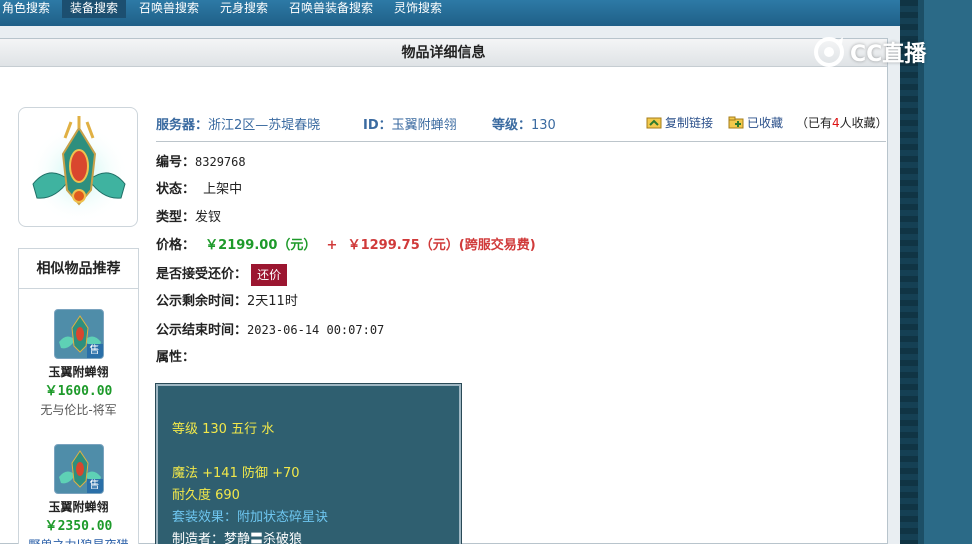  I want to click on id-value: 玉翼附蝉翎, so click(424, 125).